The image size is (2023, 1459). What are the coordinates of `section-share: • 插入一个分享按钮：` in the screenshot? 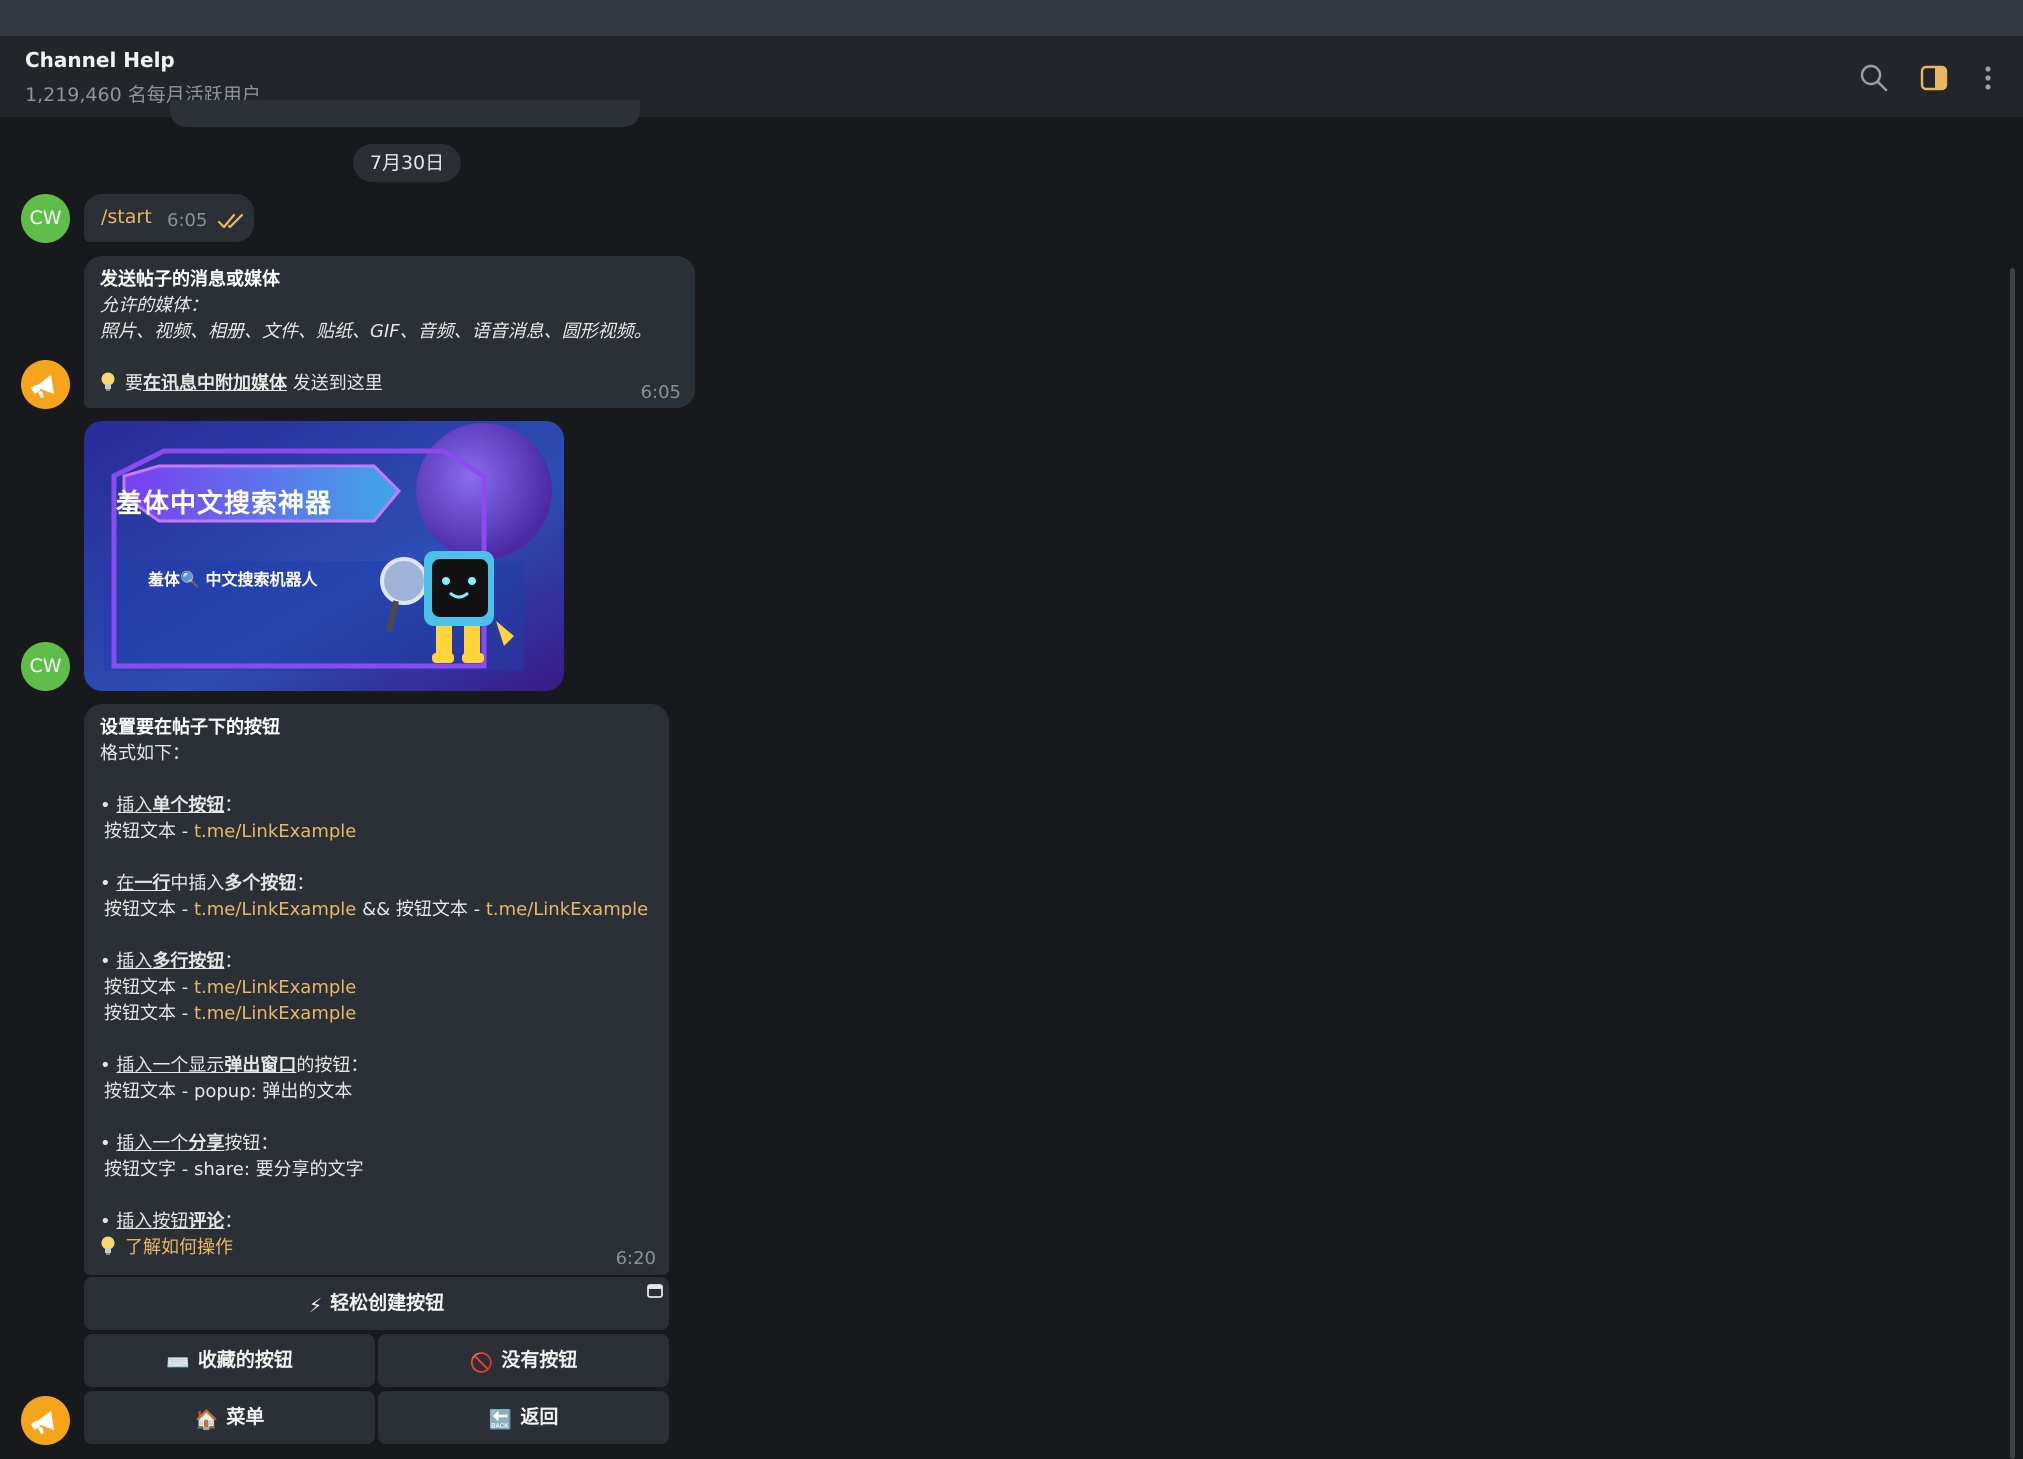 It's located at (189, 1143).